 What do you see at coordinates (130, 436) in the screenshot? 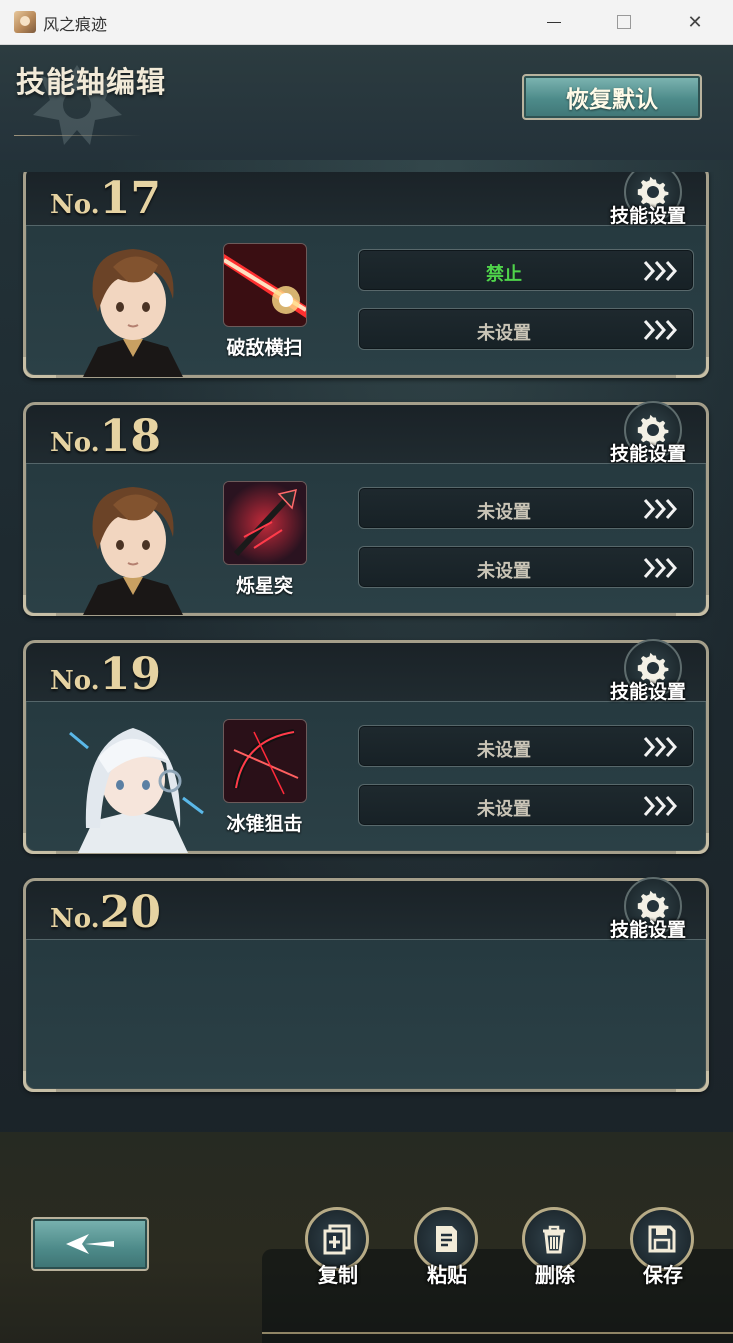
I see `card-number-value: 18` at bounding box center [130, 436].